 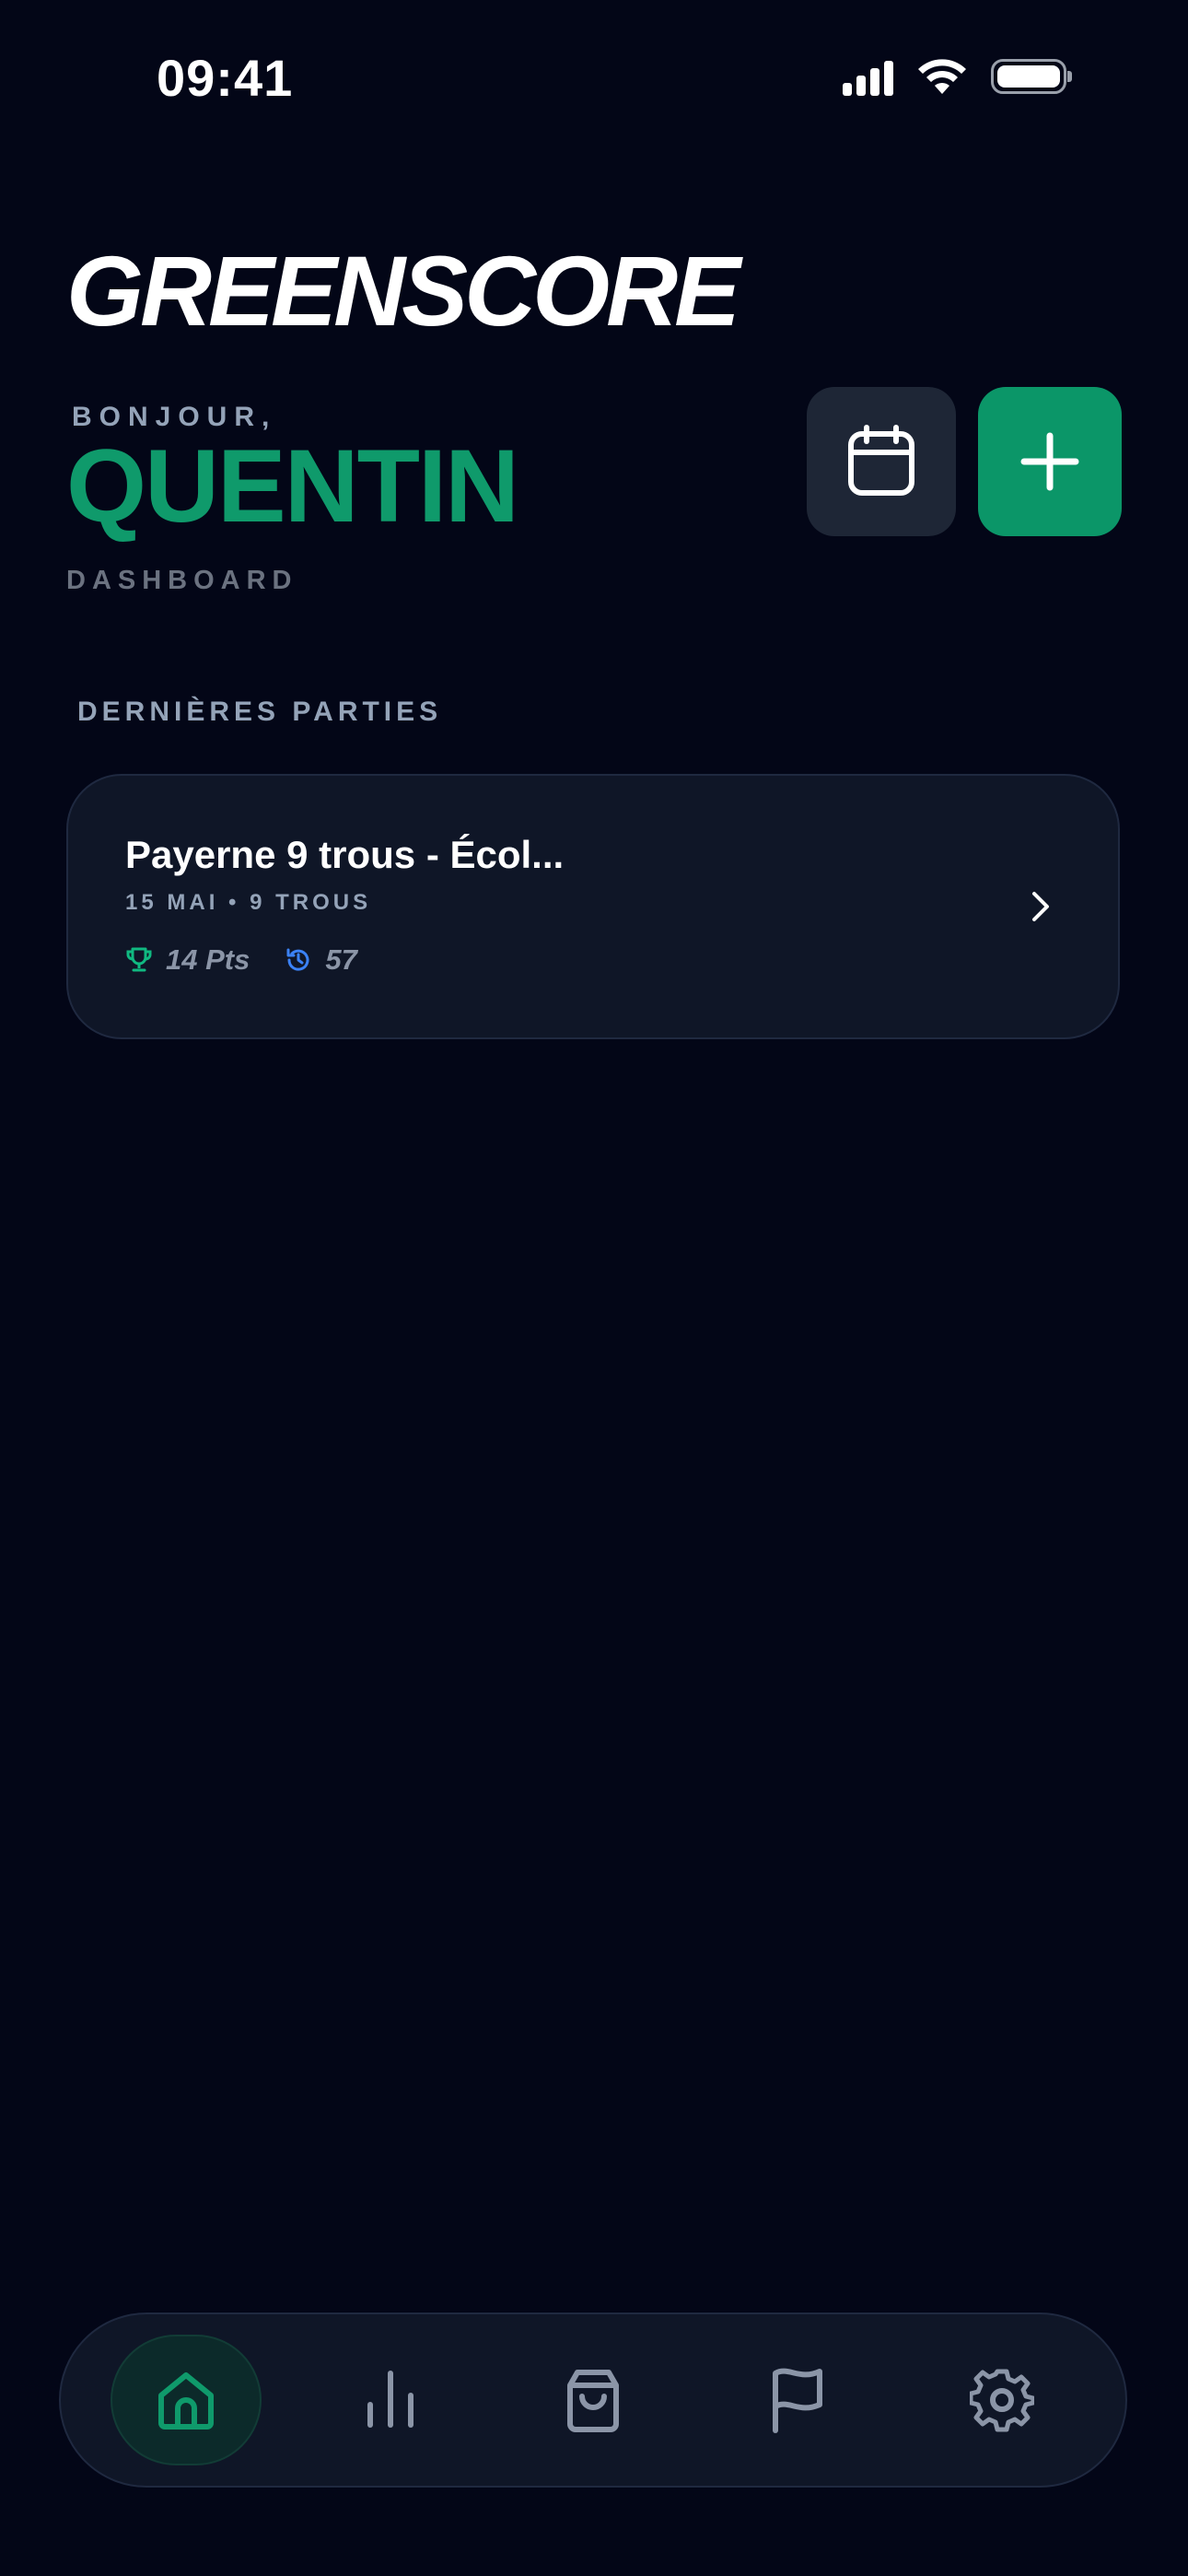 I want to click on game-stats: 14 Pts 57, so click(x=241, y=960).